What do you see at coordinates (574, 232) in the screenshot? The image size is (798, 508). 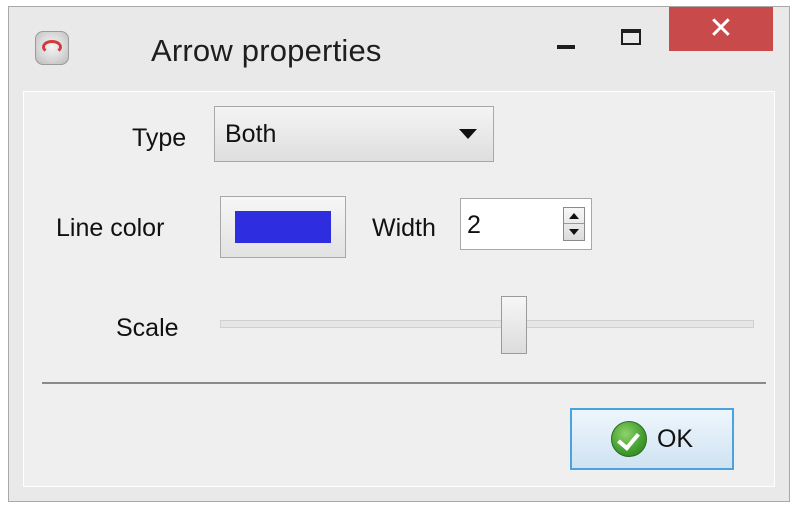 I see `spinner-down-icon` at bounding box center [574, 232].